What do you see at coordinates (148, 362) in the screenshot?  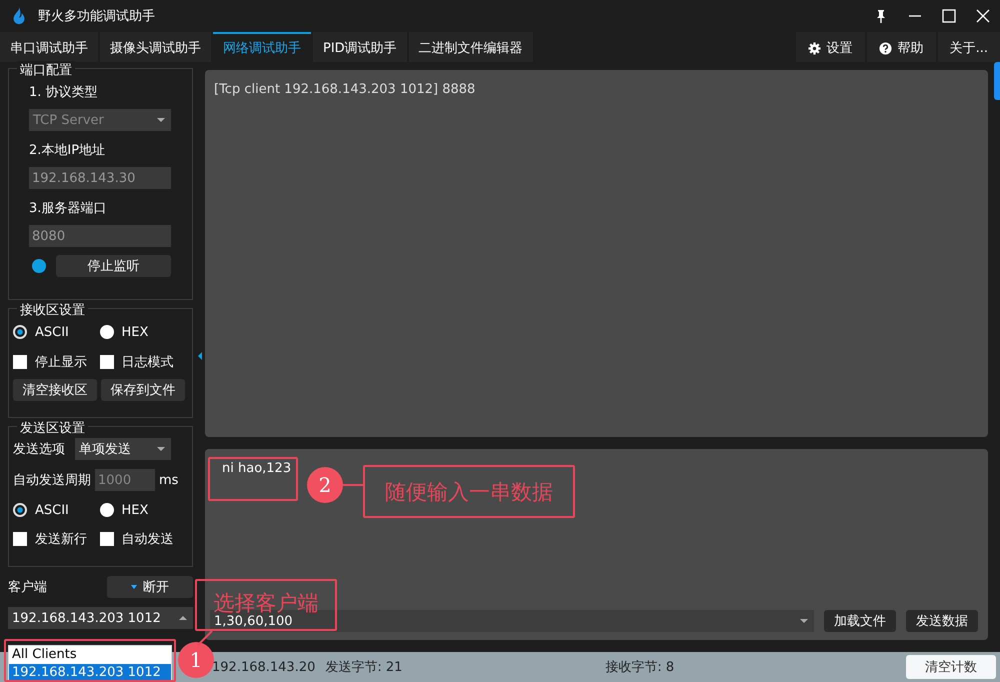 I see `checkbox-label: 日志模式` at bounding box center [148, 362].